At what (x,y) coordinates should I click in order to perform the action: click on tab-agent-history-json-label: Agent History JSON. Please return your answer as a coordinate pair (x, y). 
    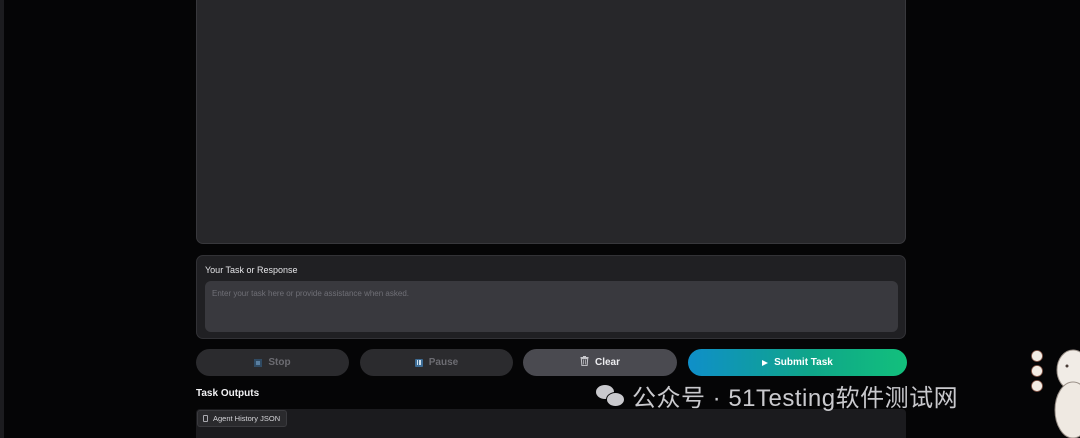
    Looking at the image, I should click on (247, 418).